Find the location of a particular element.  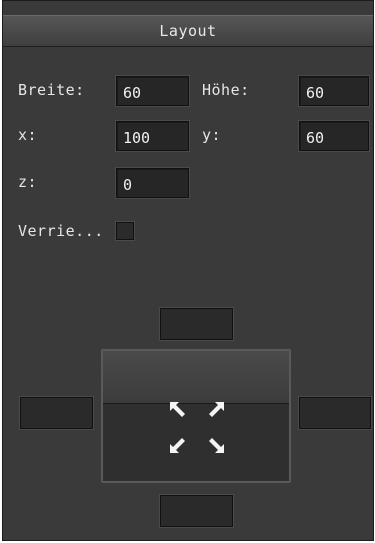

z-input: 0 is located at coordinates (152, 183).